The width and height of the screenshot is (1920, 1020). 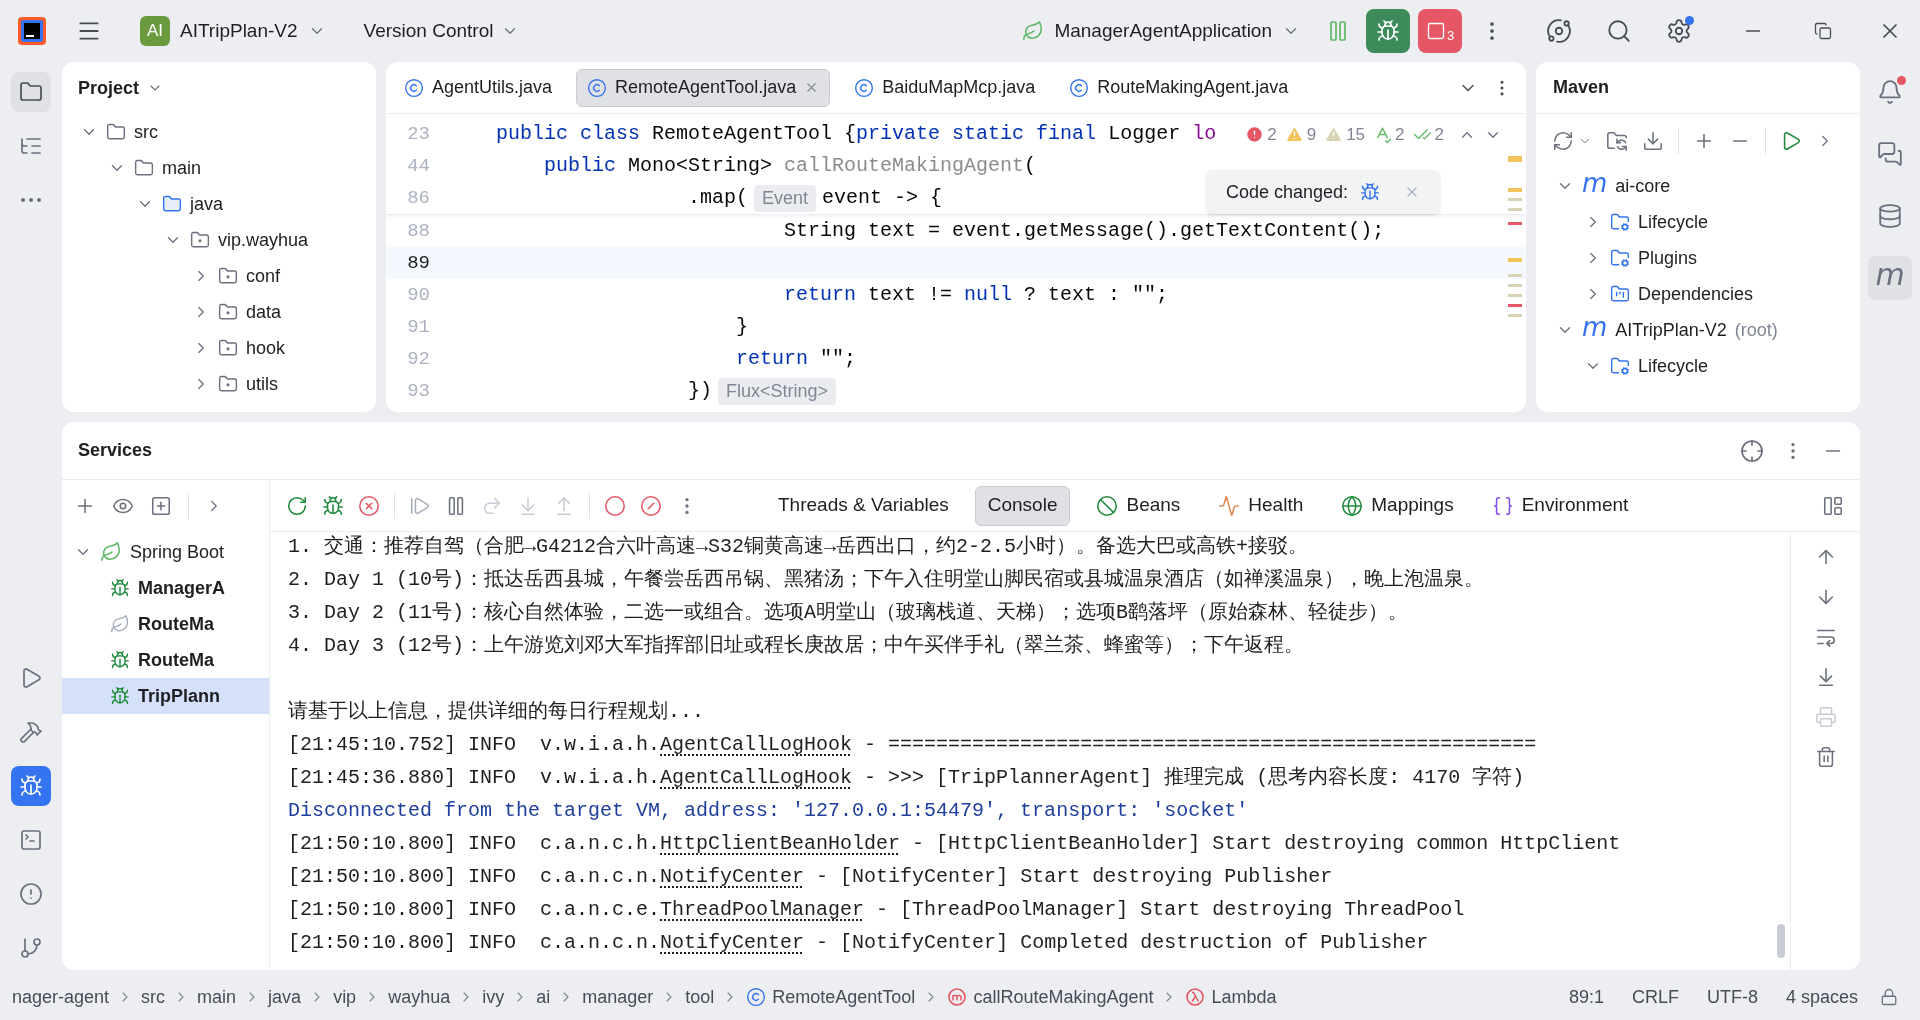 I want to click on encoding: UTF-8, so click(x=1732, y=997).